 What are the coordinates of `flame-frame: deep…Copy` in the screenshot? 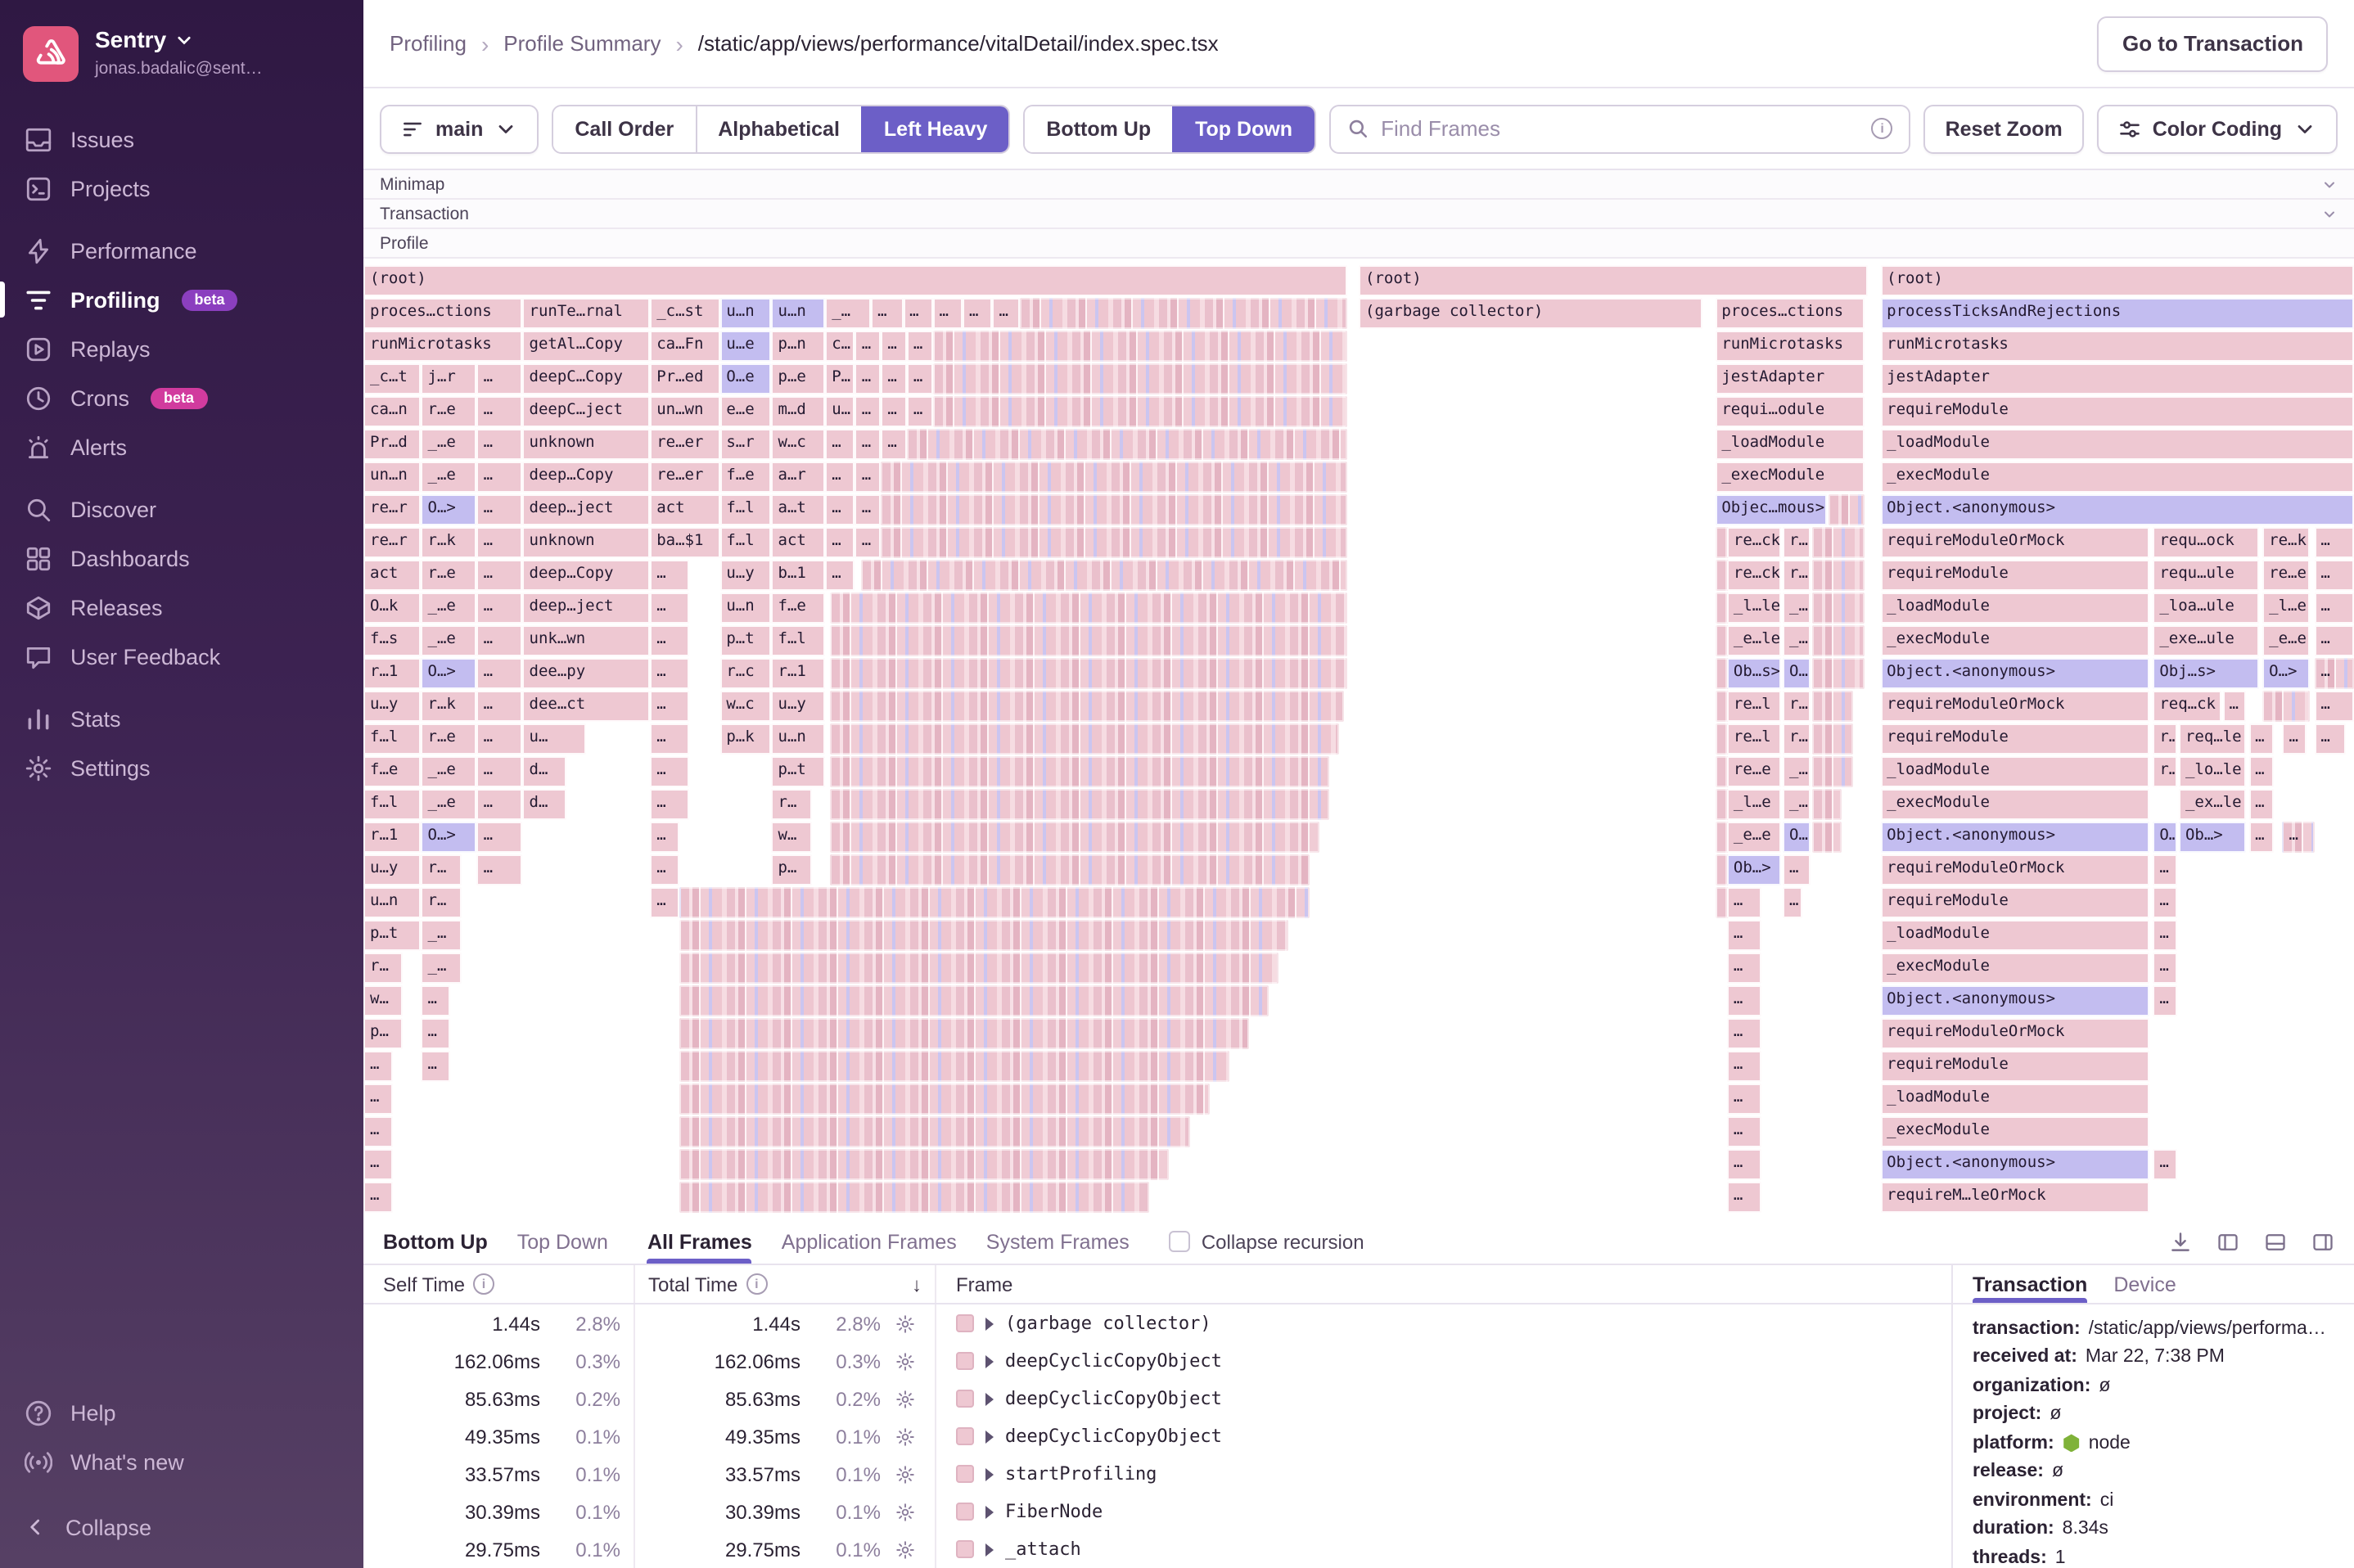 It's located at (586, 477).